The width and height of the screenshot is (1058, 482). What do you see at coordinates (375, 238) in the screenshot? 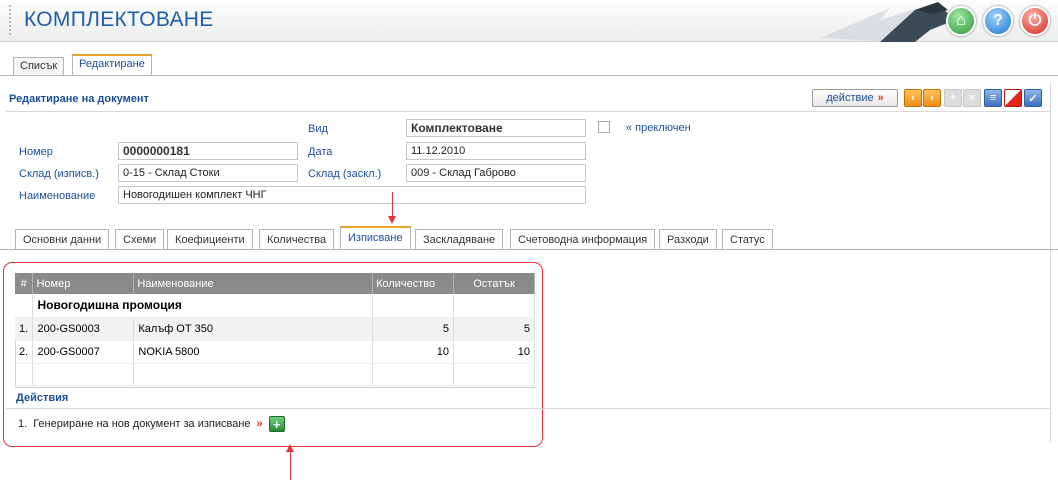
I see `tab-writeoff: Изписване` at bounding box center [375, 238].